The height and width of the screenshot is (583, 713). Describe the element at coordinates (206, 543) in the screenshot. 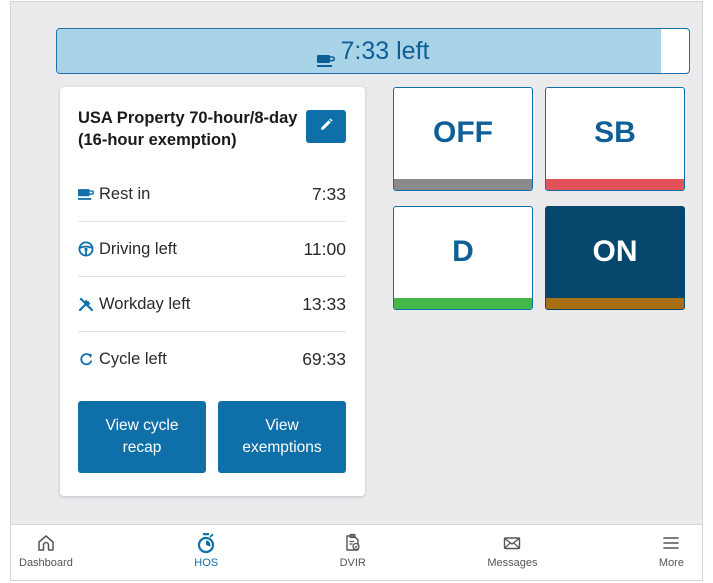

I see `stopwatch-icon` at that location.